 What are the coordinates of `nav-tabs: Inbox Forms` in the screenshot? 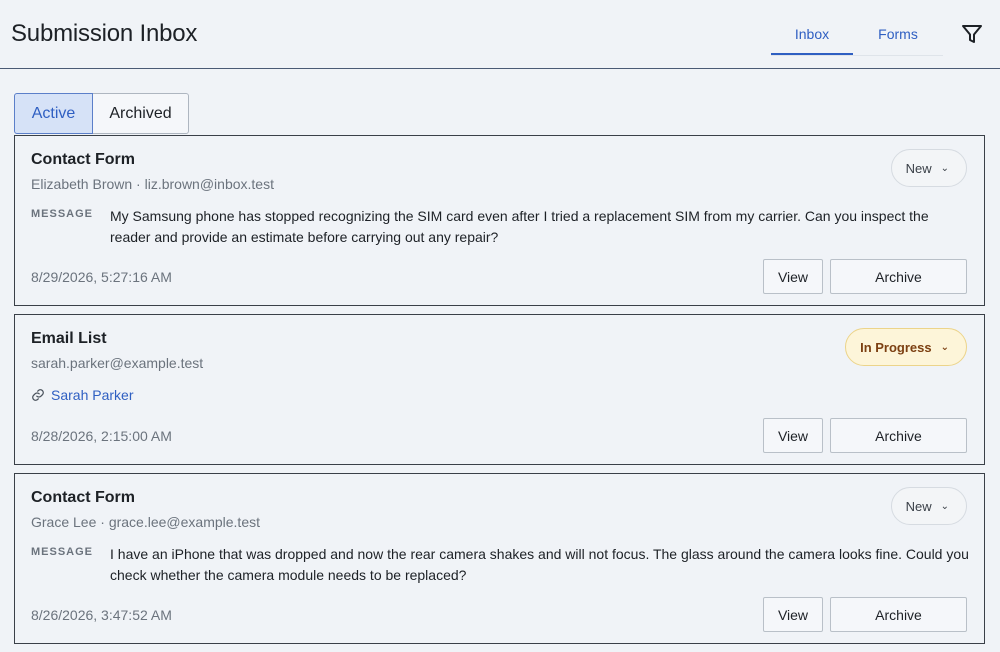 It's located at (857, 35).